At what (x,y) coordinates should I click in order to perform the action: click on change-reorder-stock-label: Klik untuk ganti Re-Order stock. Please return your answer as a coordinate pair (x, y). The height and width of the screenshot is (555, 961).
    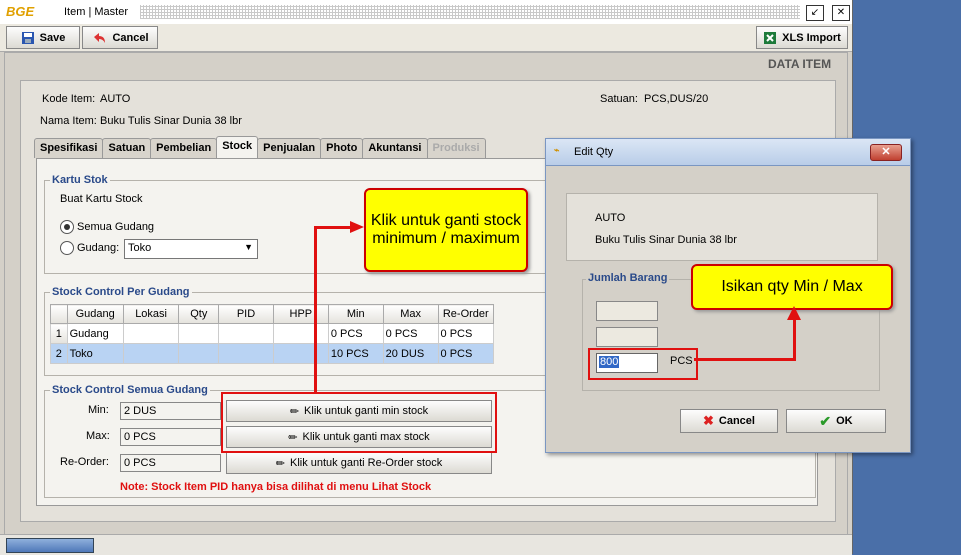
    Looking at the image, I should click on (366, 463).